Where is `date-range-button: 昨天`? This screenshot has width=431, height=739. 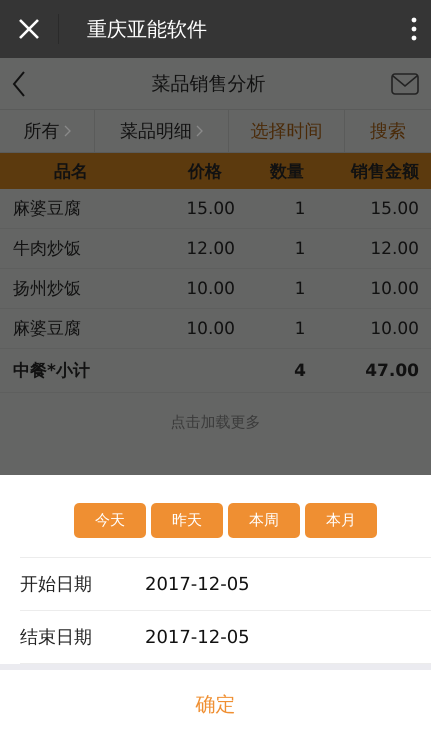
date-range-button: 昨天 is located at coordinates (187, 520).